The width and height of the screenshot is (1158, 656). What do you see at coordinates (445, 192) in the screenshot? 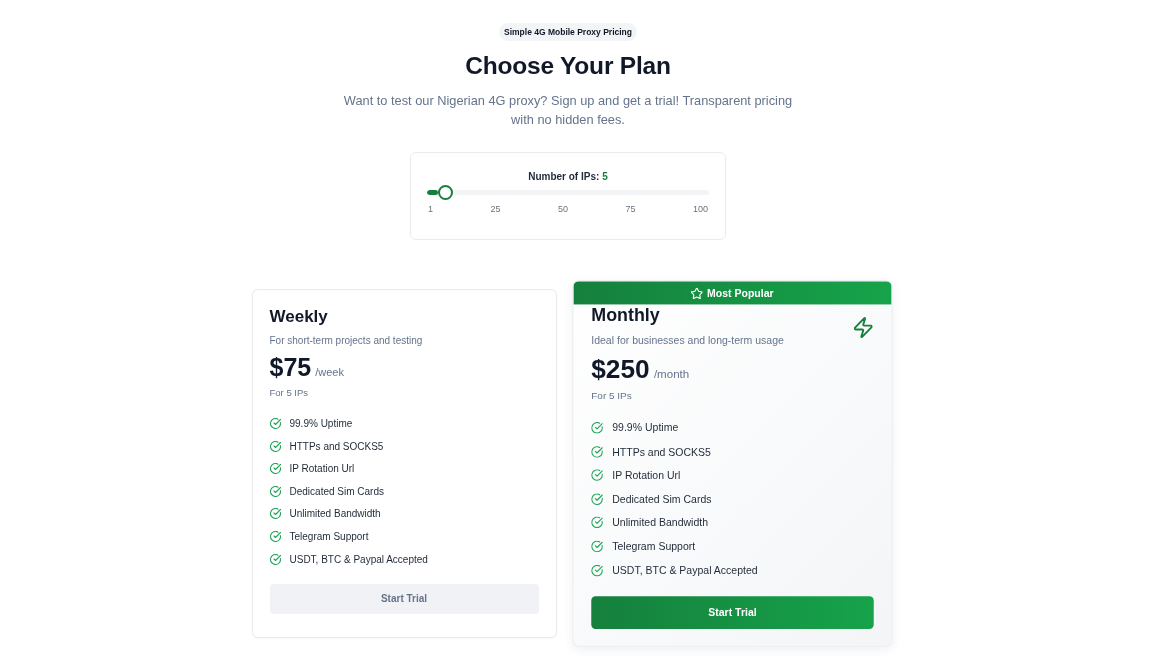
I see `slider-thumb` at bounding box center [445, 192].